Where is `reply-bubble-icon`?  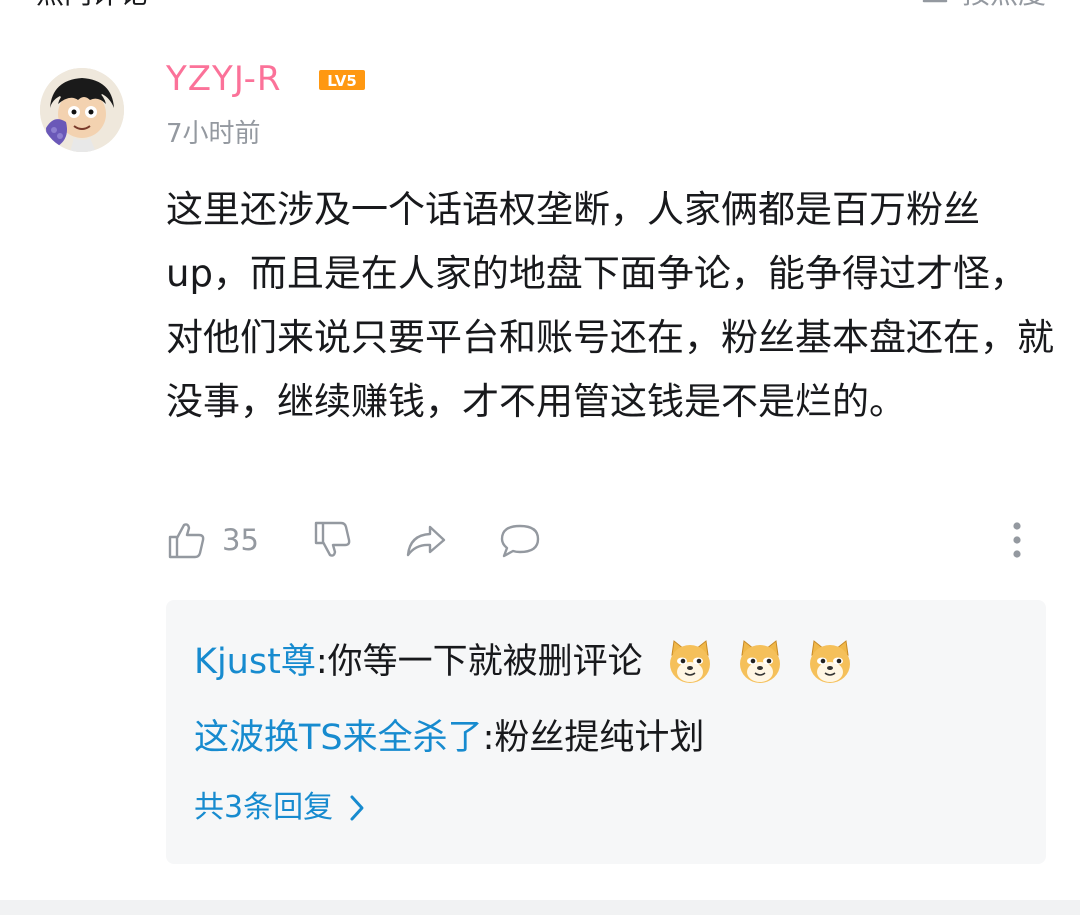
reply-bubble-icon is located at coordinates (520, 541).